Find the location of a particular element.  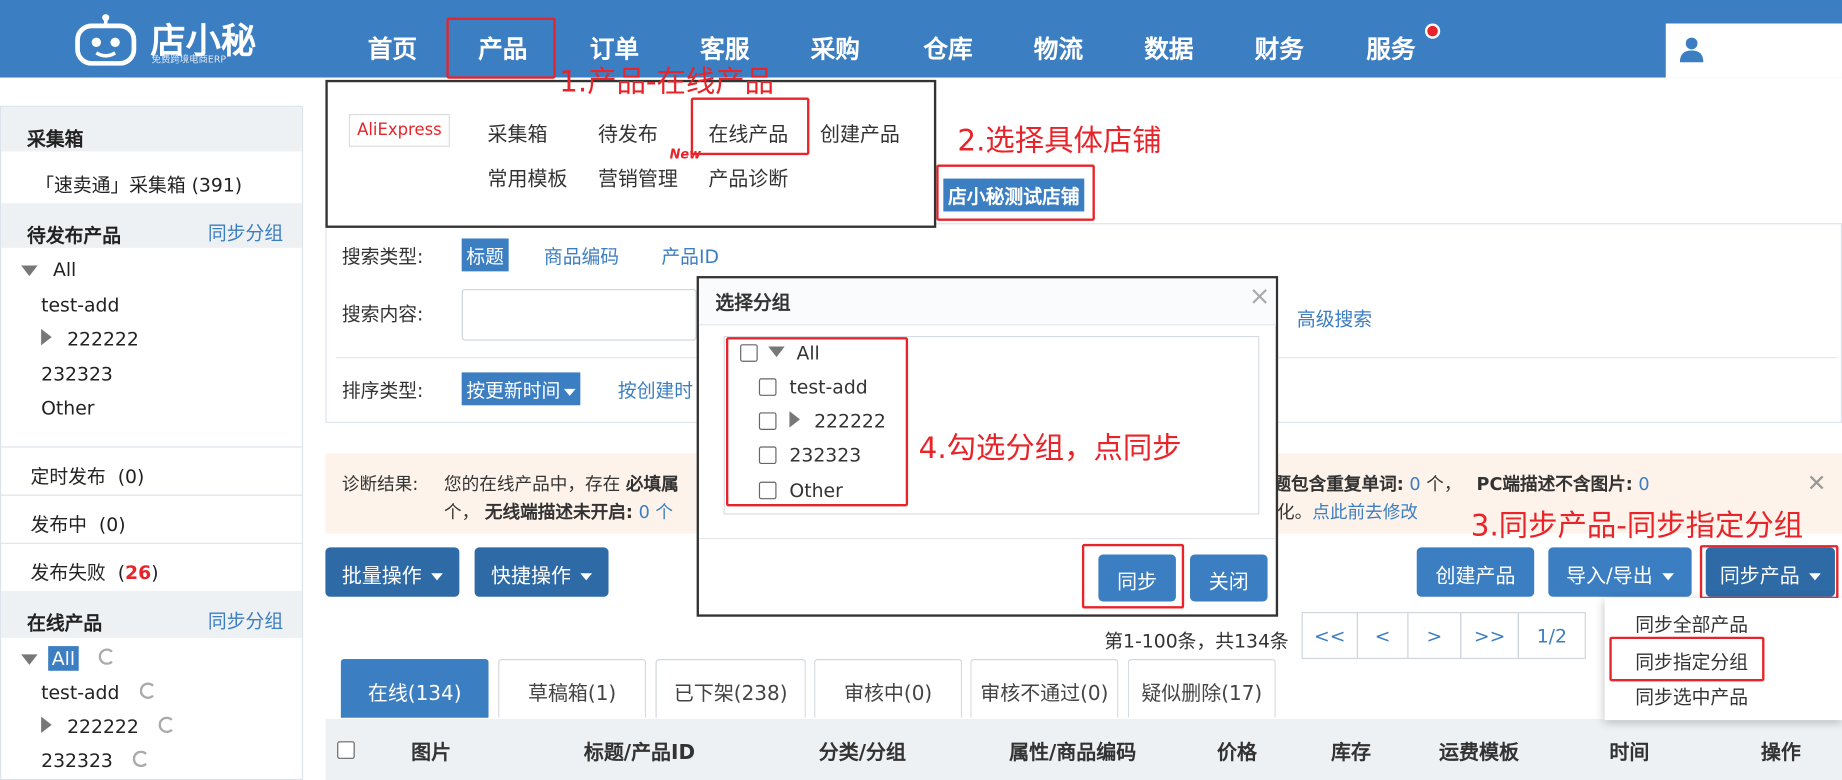

tree-item-222222: 222222 is located at coordinates (90, 339).